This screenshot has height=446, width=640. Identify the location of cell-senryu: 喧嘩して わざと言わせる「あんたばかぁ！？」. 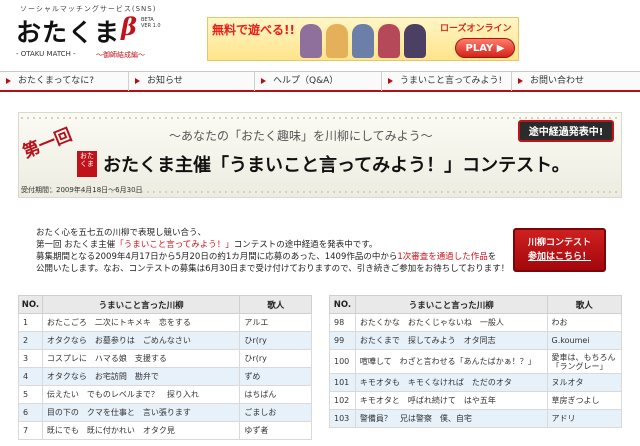
(451, 361).